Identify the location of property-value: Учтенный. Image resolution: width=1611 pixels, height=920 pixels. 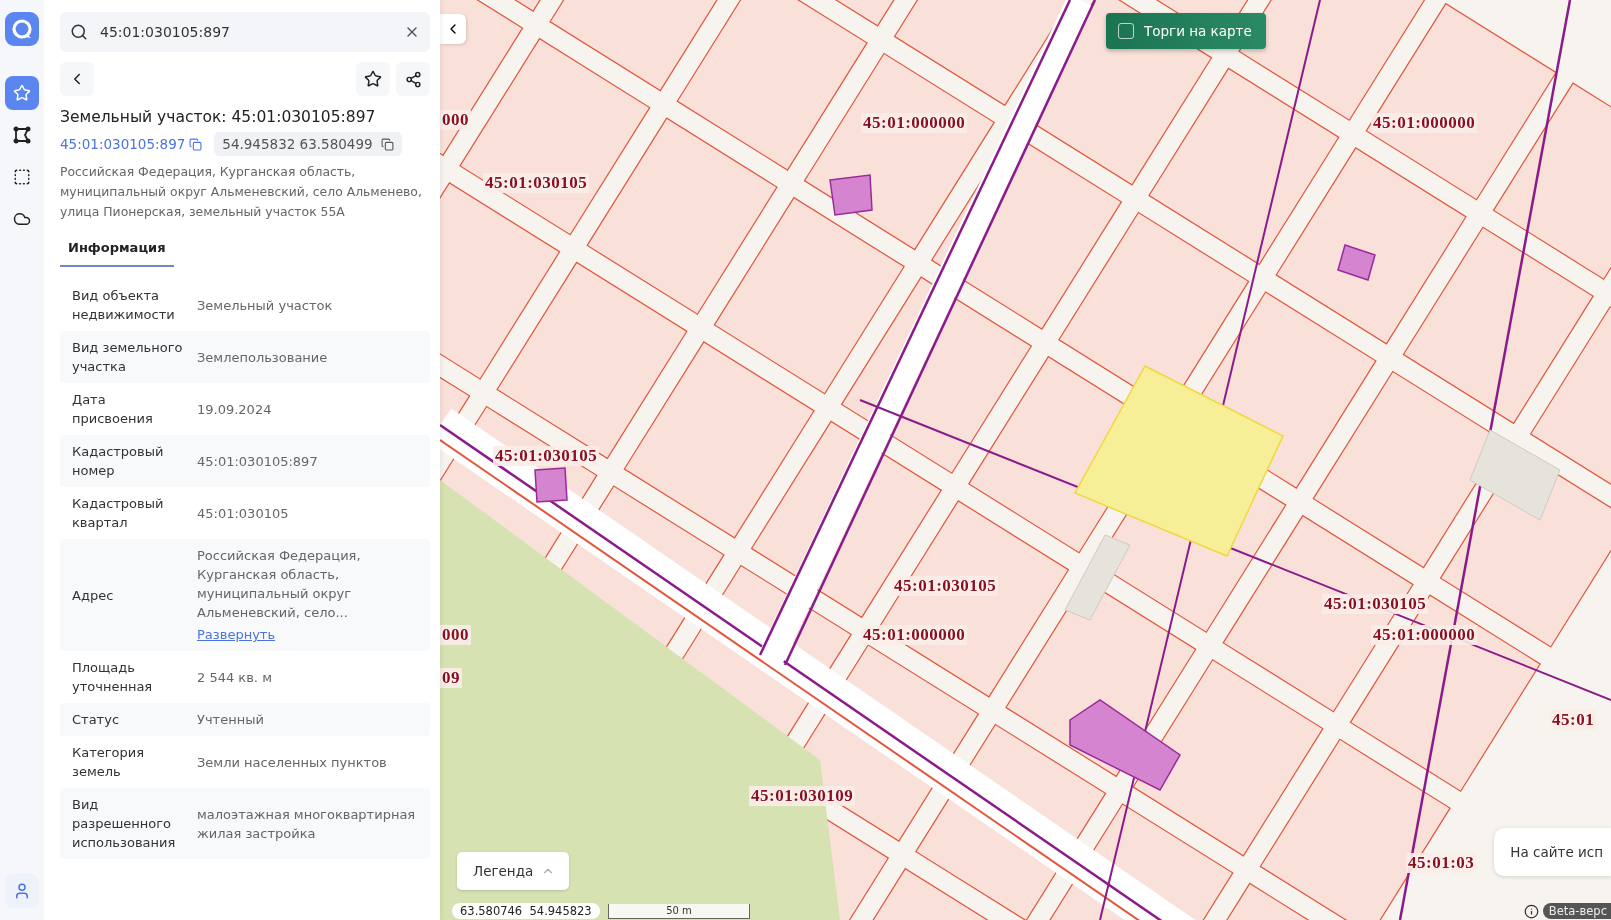
(231, 720).